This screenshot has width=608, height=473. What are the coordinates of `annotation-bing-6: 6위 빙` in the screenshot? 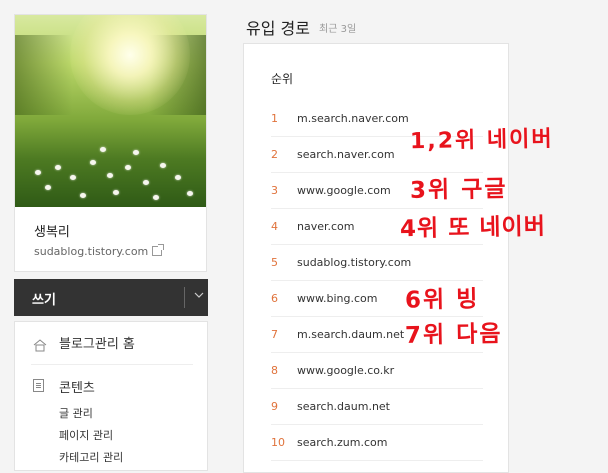 It's located at (442, 300).